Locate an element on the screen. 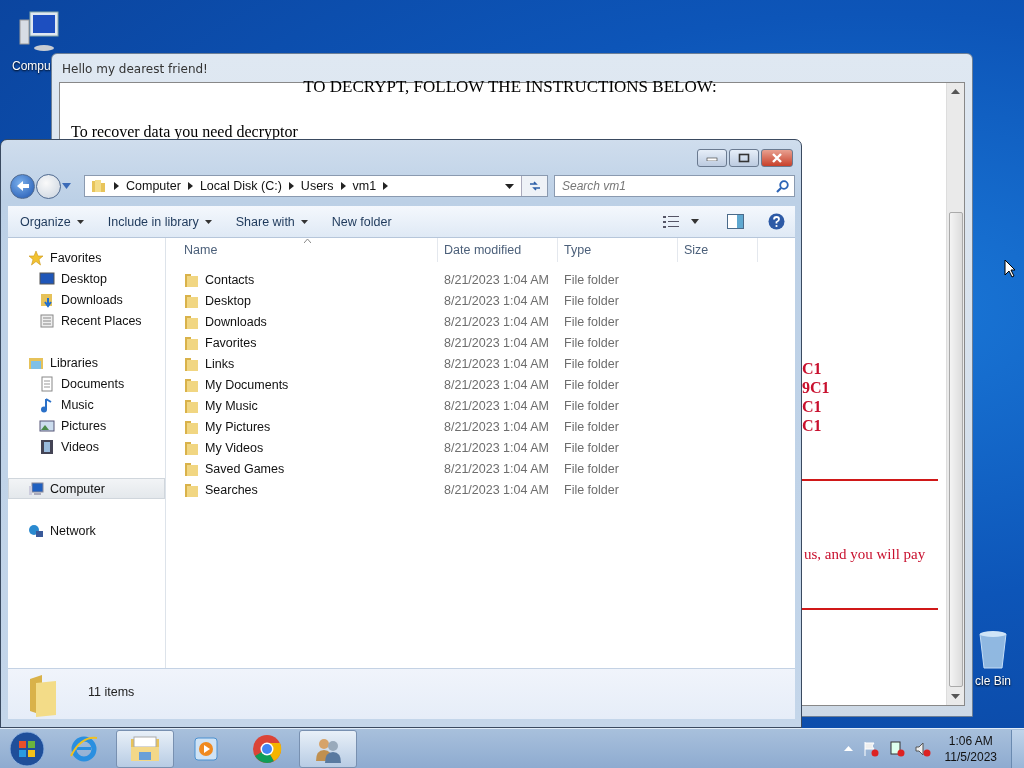  file-row: Contacts 8/21/2023 1:04 AM File folder is located at coordinates (480, 279).